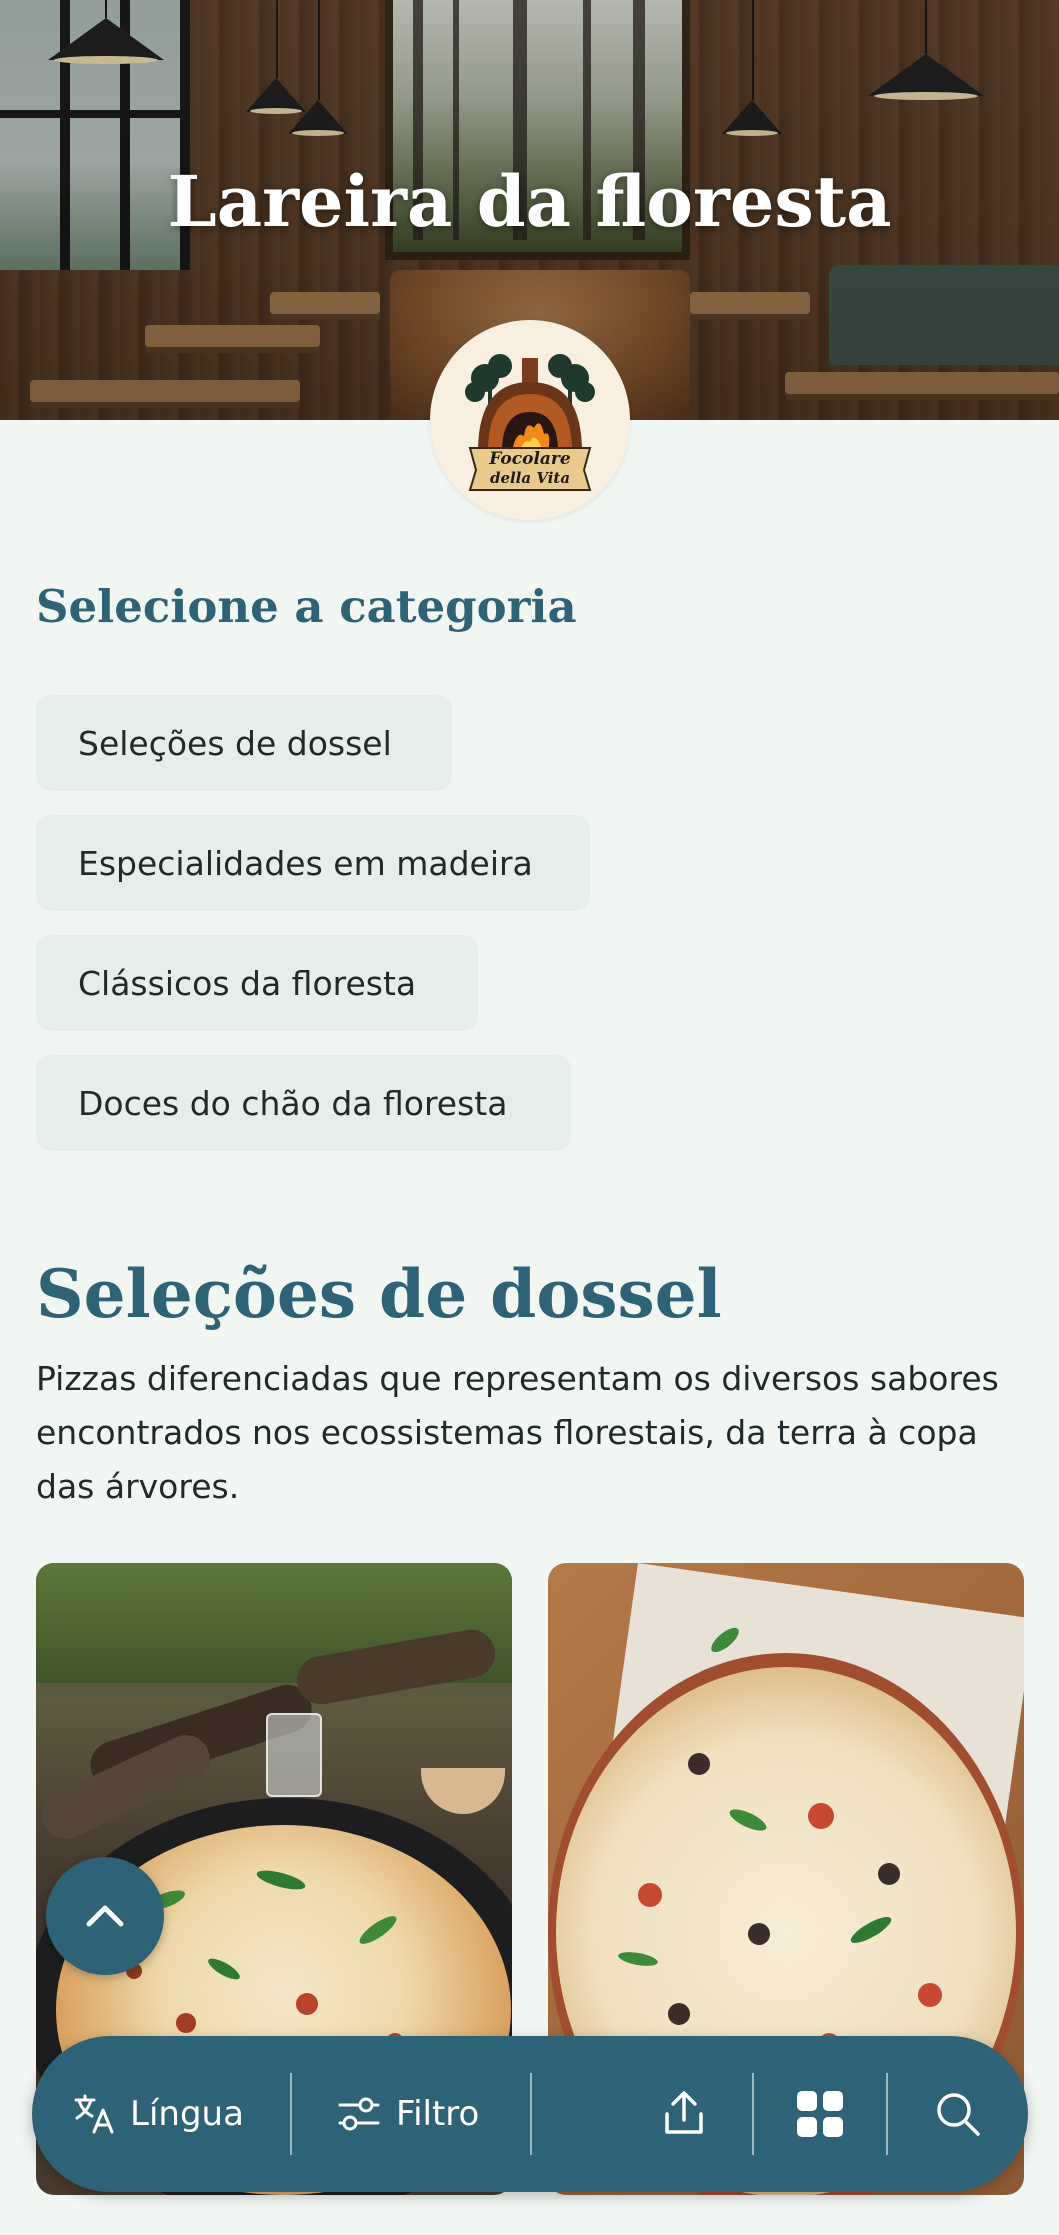 This screenshot has height=2235, width=1059. I want to click on category-chip-label: Clássicos da floresta, so click(247, 983).